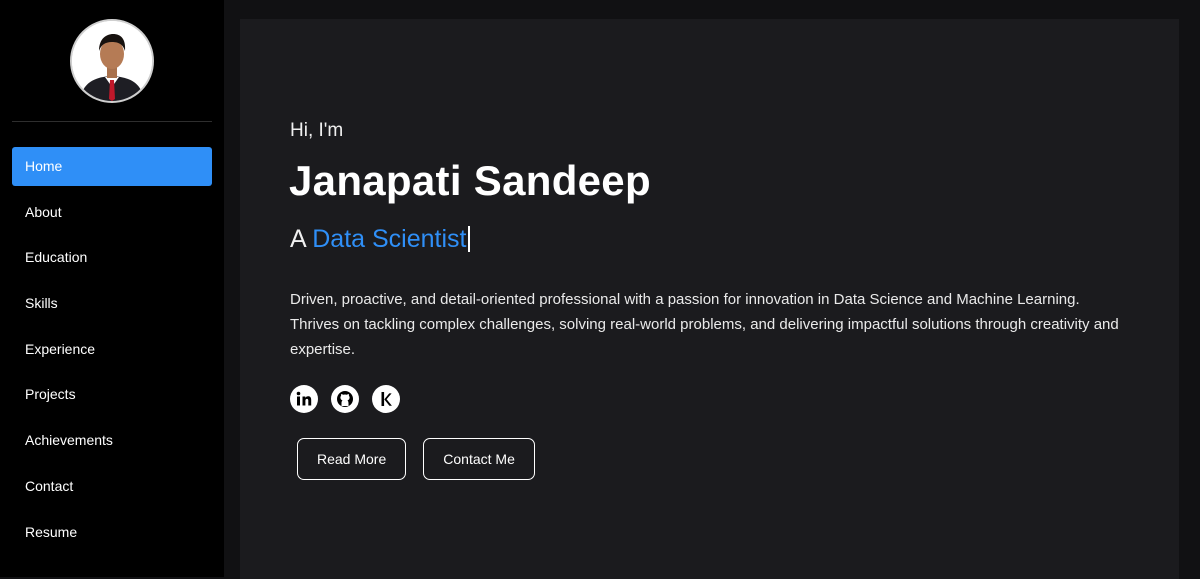 This screenshot has height=579, width=1200. What do you see at coordinates (317, 130) in the screenshot?
I see `greeting-text: Hi, I'm` at bounding box center [317, 130].